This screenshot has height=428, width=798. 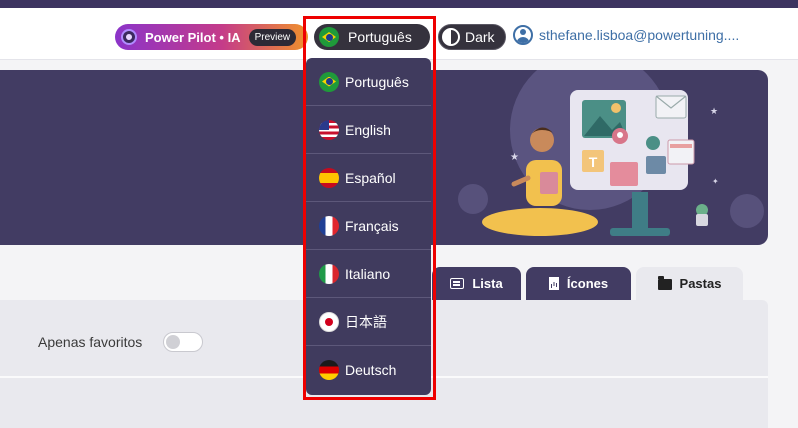 I want to click on language-option-label: 日本語, so click(x=366, y=321).